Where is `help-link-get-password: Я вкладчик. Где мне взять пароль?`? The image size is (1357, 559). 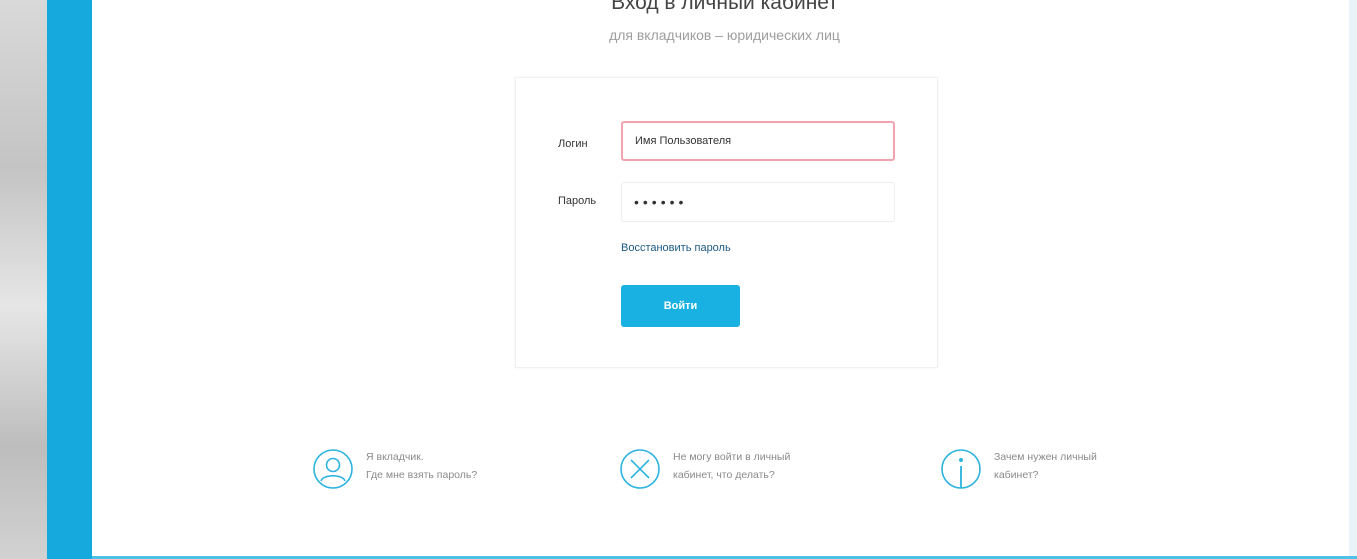 help-link-get-password: Я вкладчик. Где мне взять пароль? is located at coordinates (424, 469).